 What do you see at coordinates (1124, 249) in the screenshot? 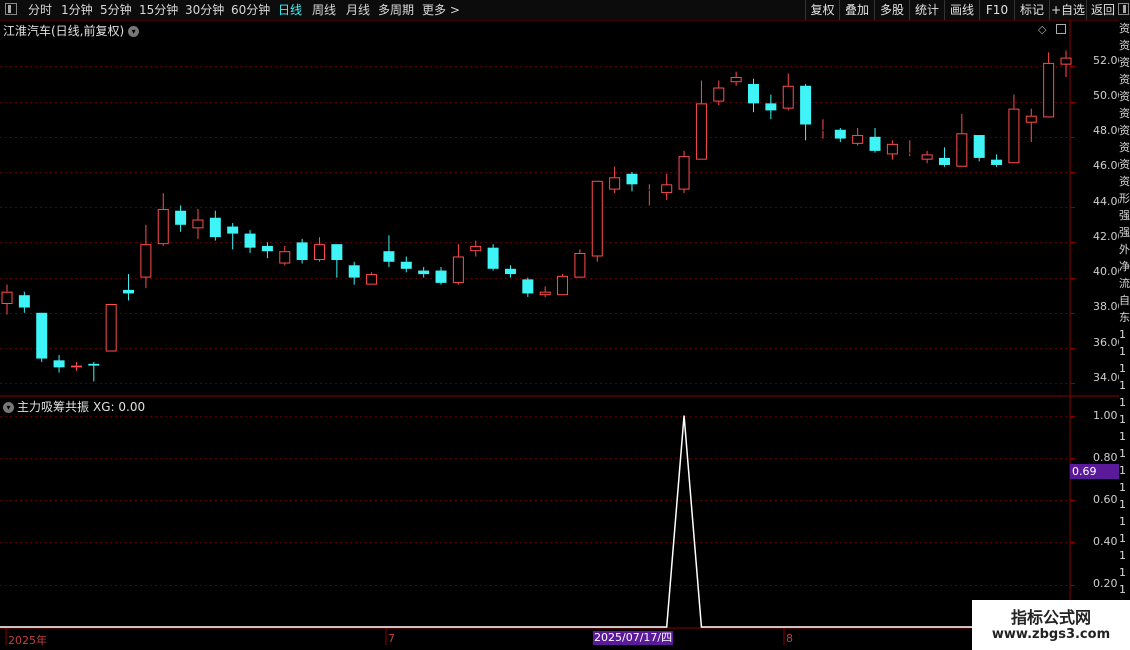
I see `side-panel-item: 外` at bounding box center [1124, 249].